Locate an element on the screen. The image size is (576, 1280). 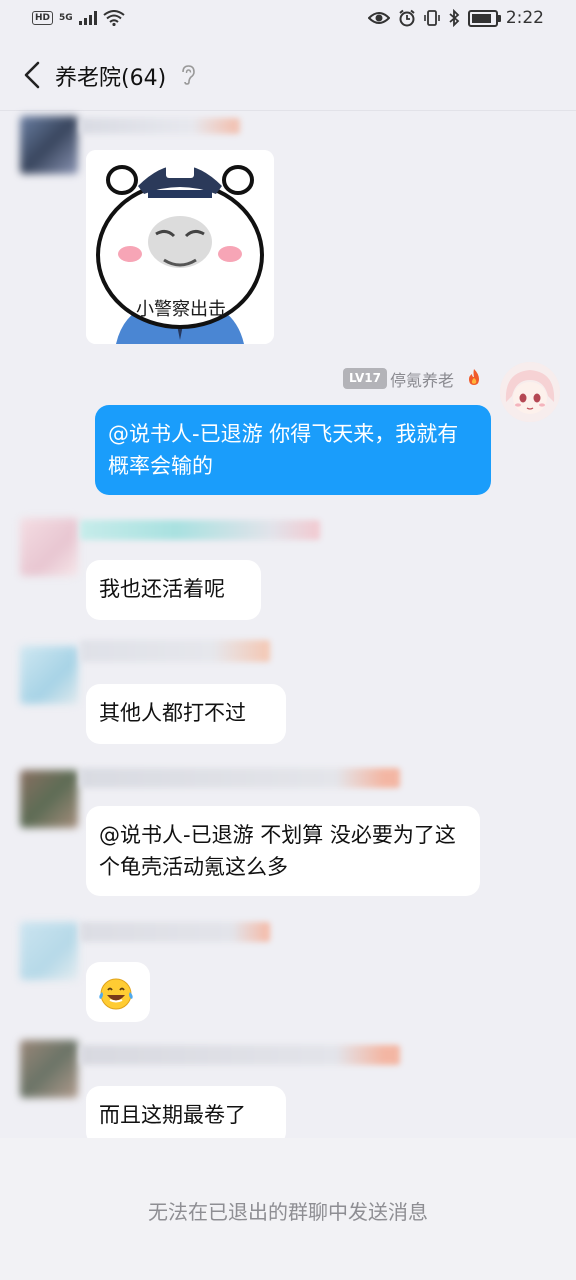
bluetooth-icon is located at coordinates (454, 18).